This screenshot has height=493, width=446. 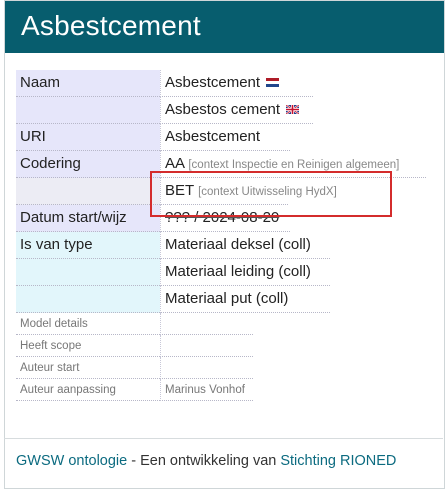 What do you see at coordinates (88, 245) in the screenshot?
I see `label-is-van-type: Is van type` at bounding box center [88, 245].